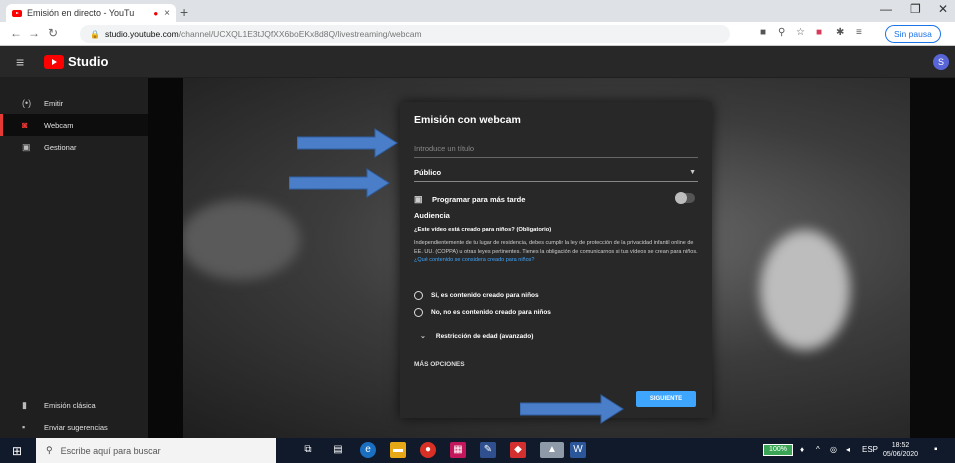  I want to click on maximize-icon: ❐, so click(915, 9).